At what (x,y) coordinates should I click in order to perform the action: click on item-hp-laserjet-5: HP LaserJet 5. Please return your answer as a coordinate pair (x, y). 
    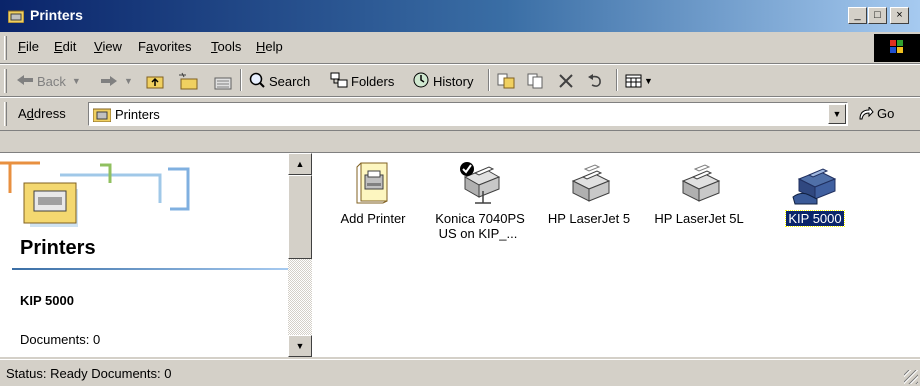
    Looking at the image, I should click on (589, 213).